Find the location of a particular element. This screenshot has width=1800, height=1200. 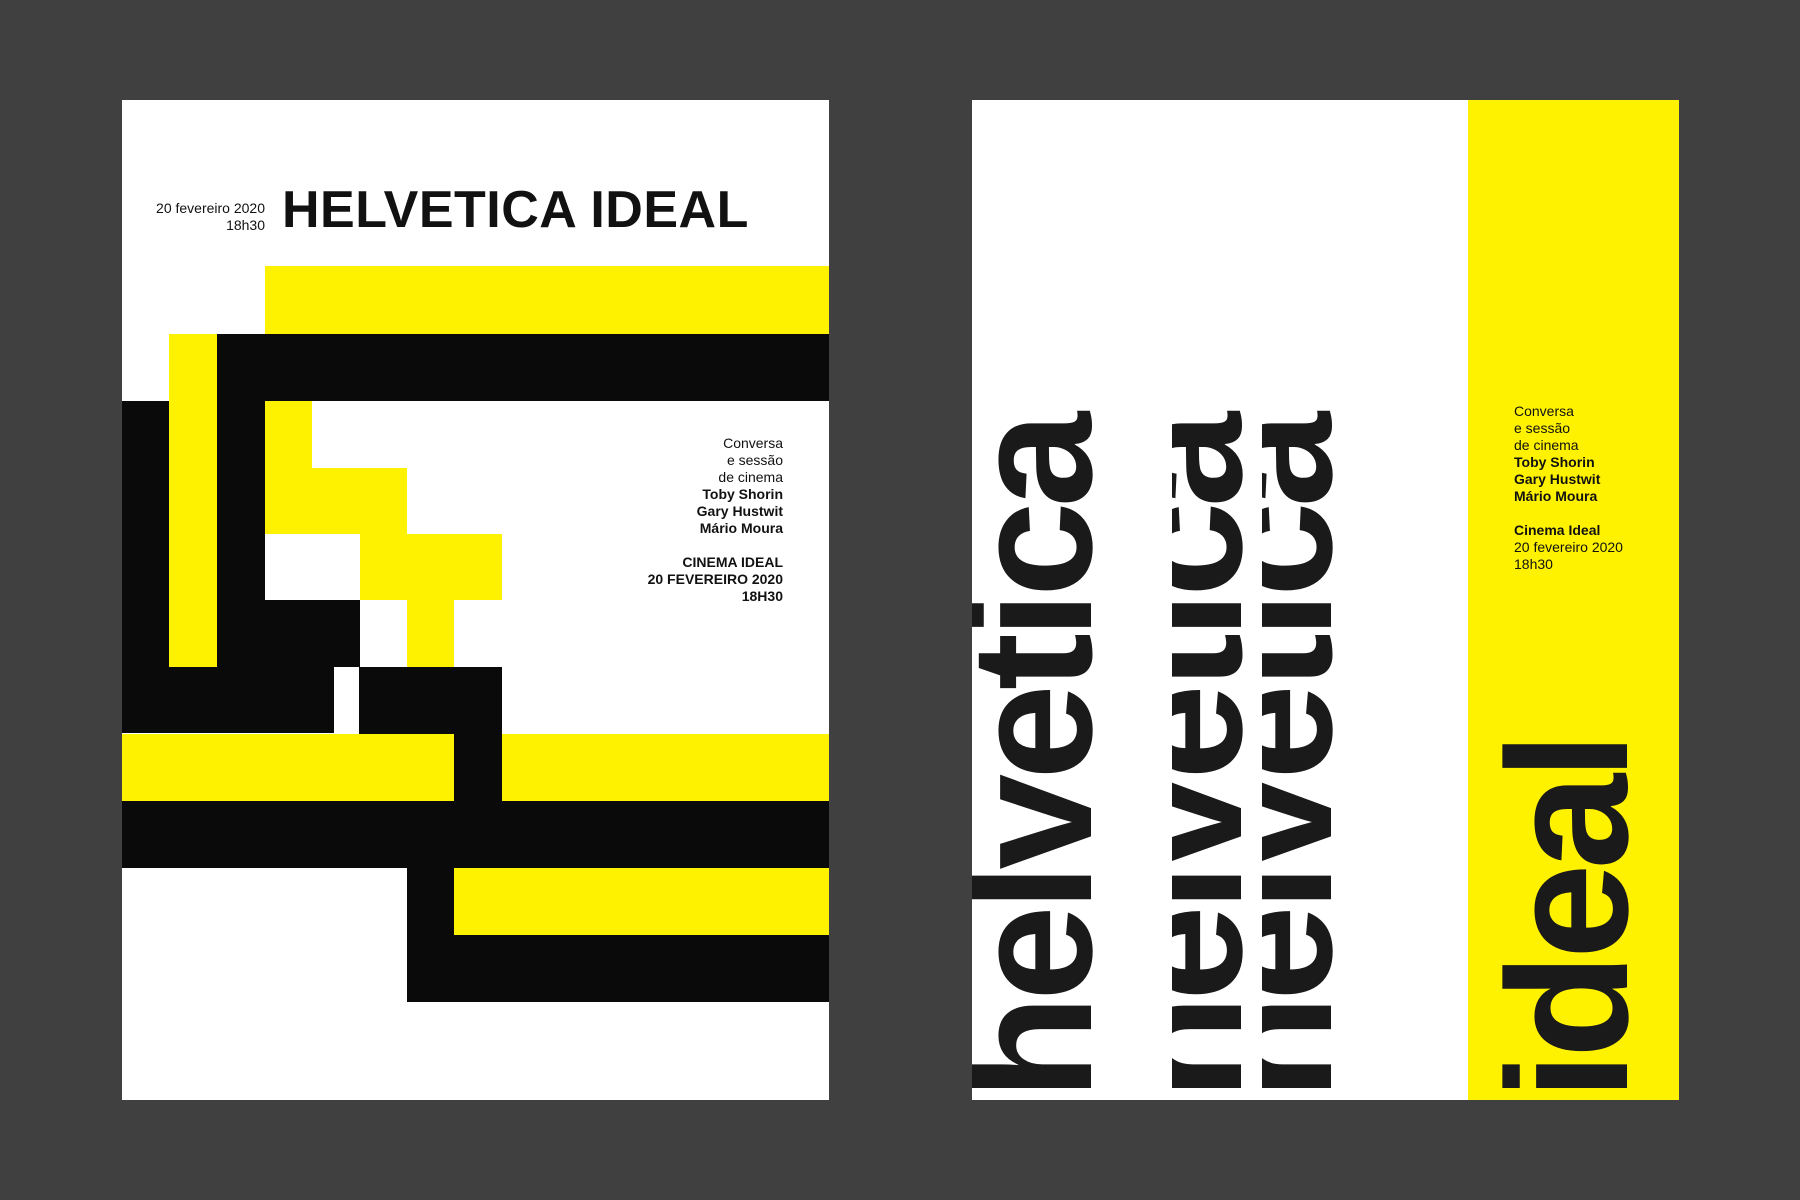

vertical-word-helvetica: helvetica is located at coordinates (1050, 600).